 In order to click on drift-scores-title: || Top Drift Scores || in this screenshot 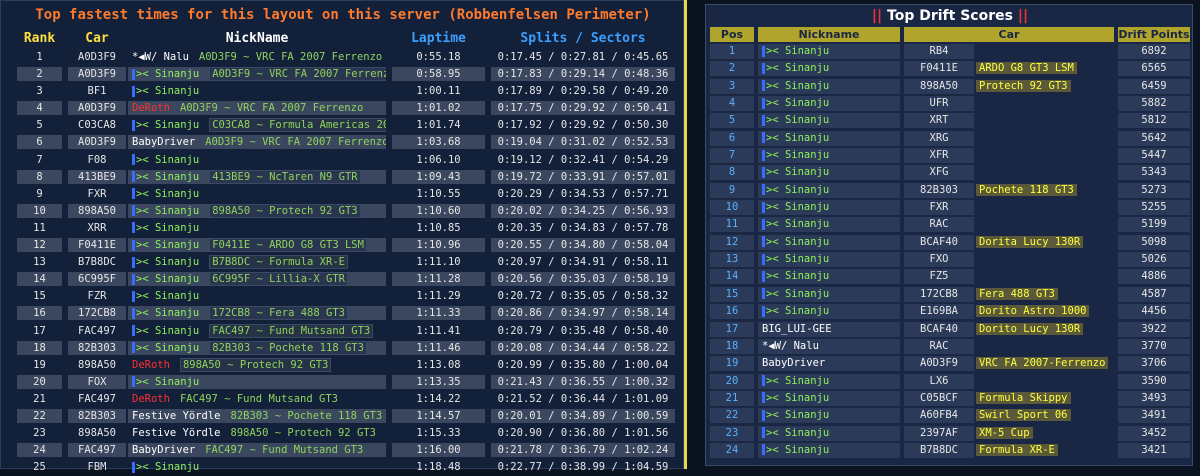, I will do `click(950, 16)`.